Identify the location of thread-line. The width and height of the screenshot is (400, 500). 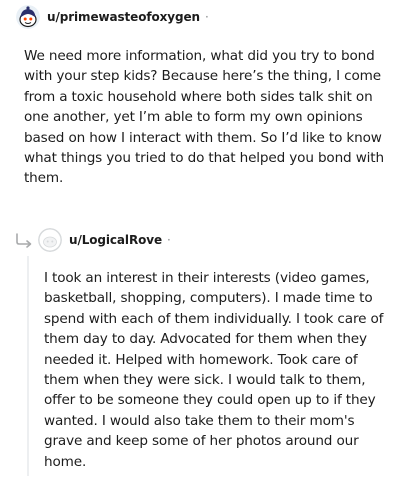
(28, 366).